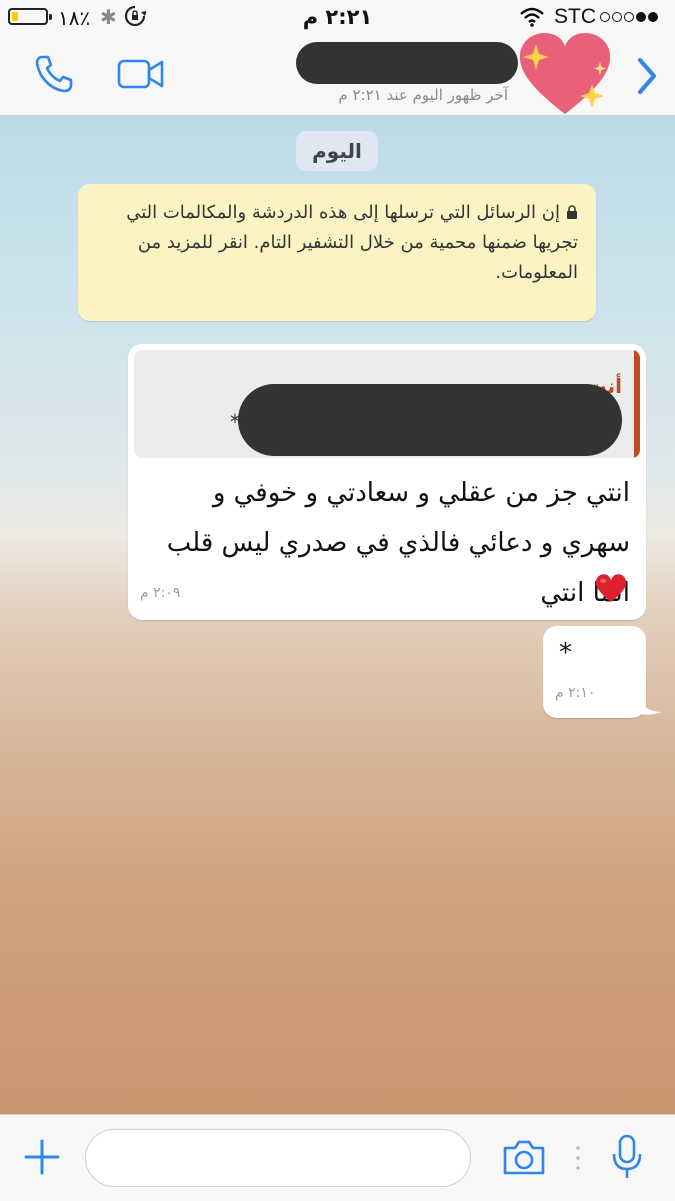 The width and height of the screenshot is (675, 1201). What do you see at coordinates (42, 1157) in the screenshot?
I see `plus-icon` at bounding box center [42, 1157].